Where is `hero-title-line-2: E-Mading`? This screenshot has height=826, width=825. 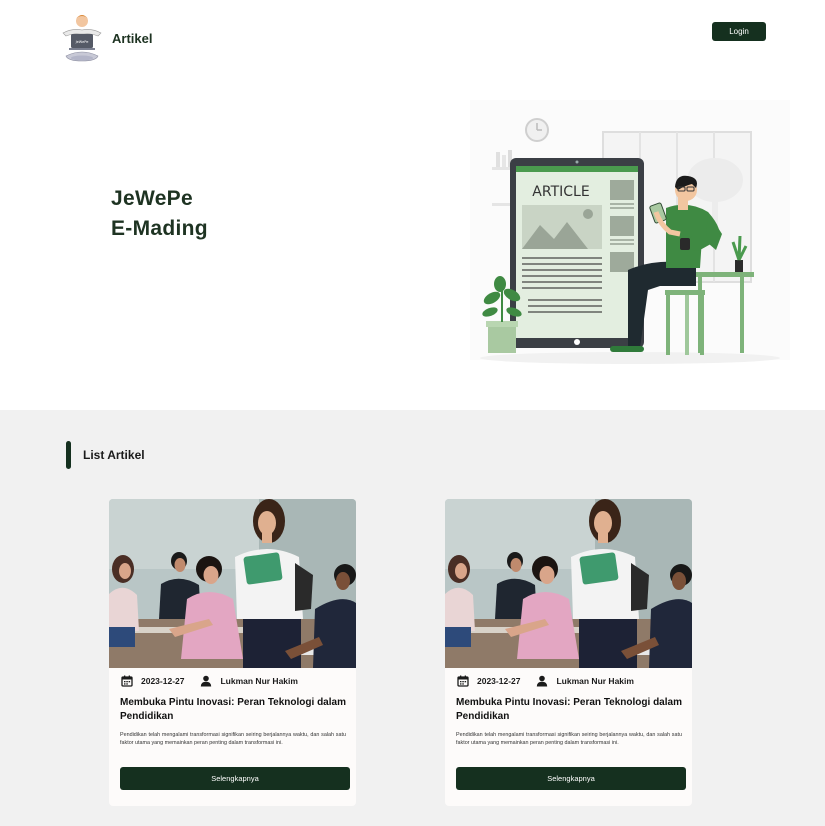 hero-title-line-2: E-Mading is located at coordinates (159, 228).